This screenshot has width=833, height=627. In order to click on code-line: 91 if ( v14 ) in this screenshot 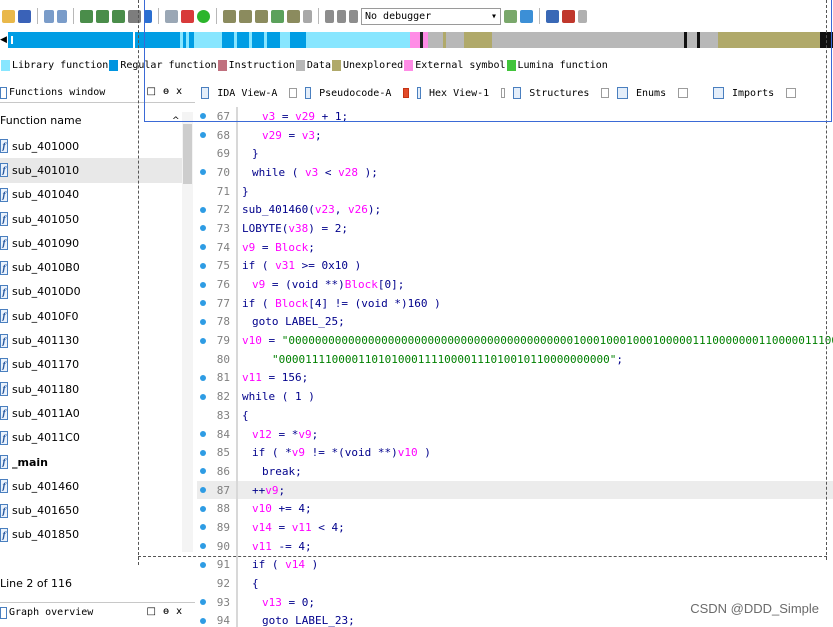, I will do `click(515, 565)`.